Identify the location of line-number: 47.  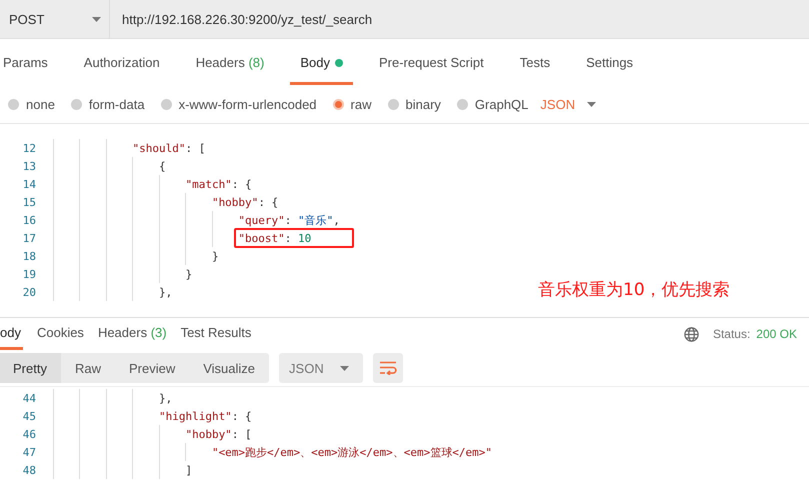
(29, 452).